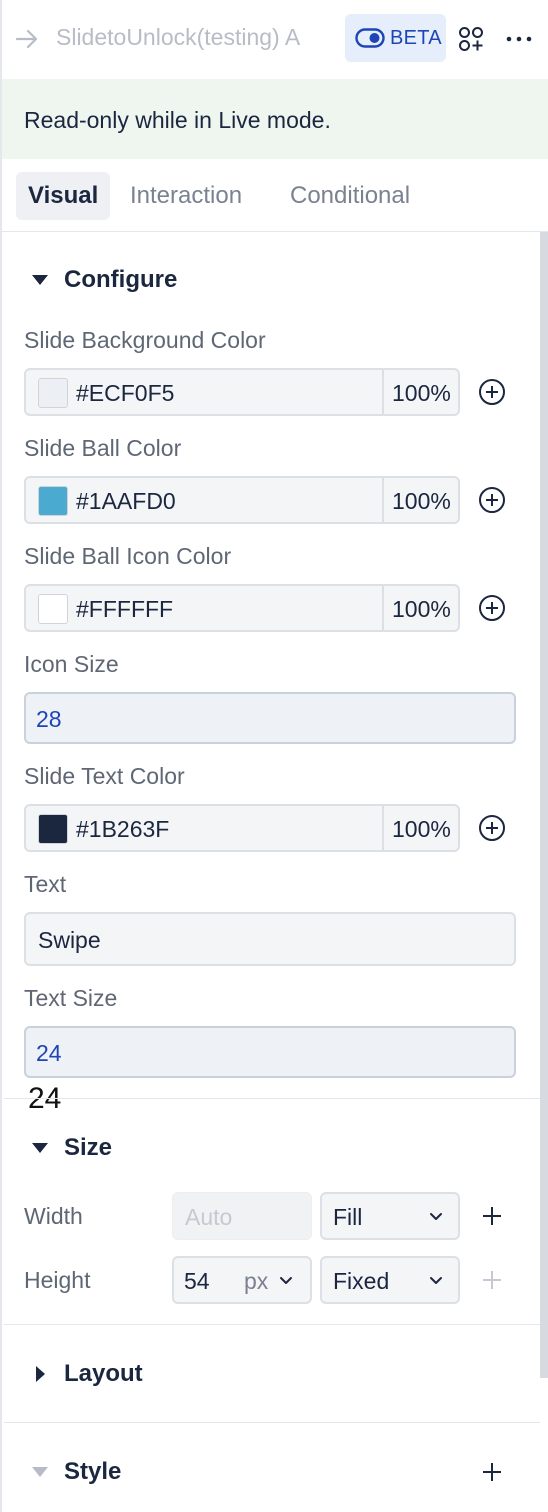 The height and width of the screenshot is (1512, 548). I want to click on text-input: Swipe, so click(270, 939).